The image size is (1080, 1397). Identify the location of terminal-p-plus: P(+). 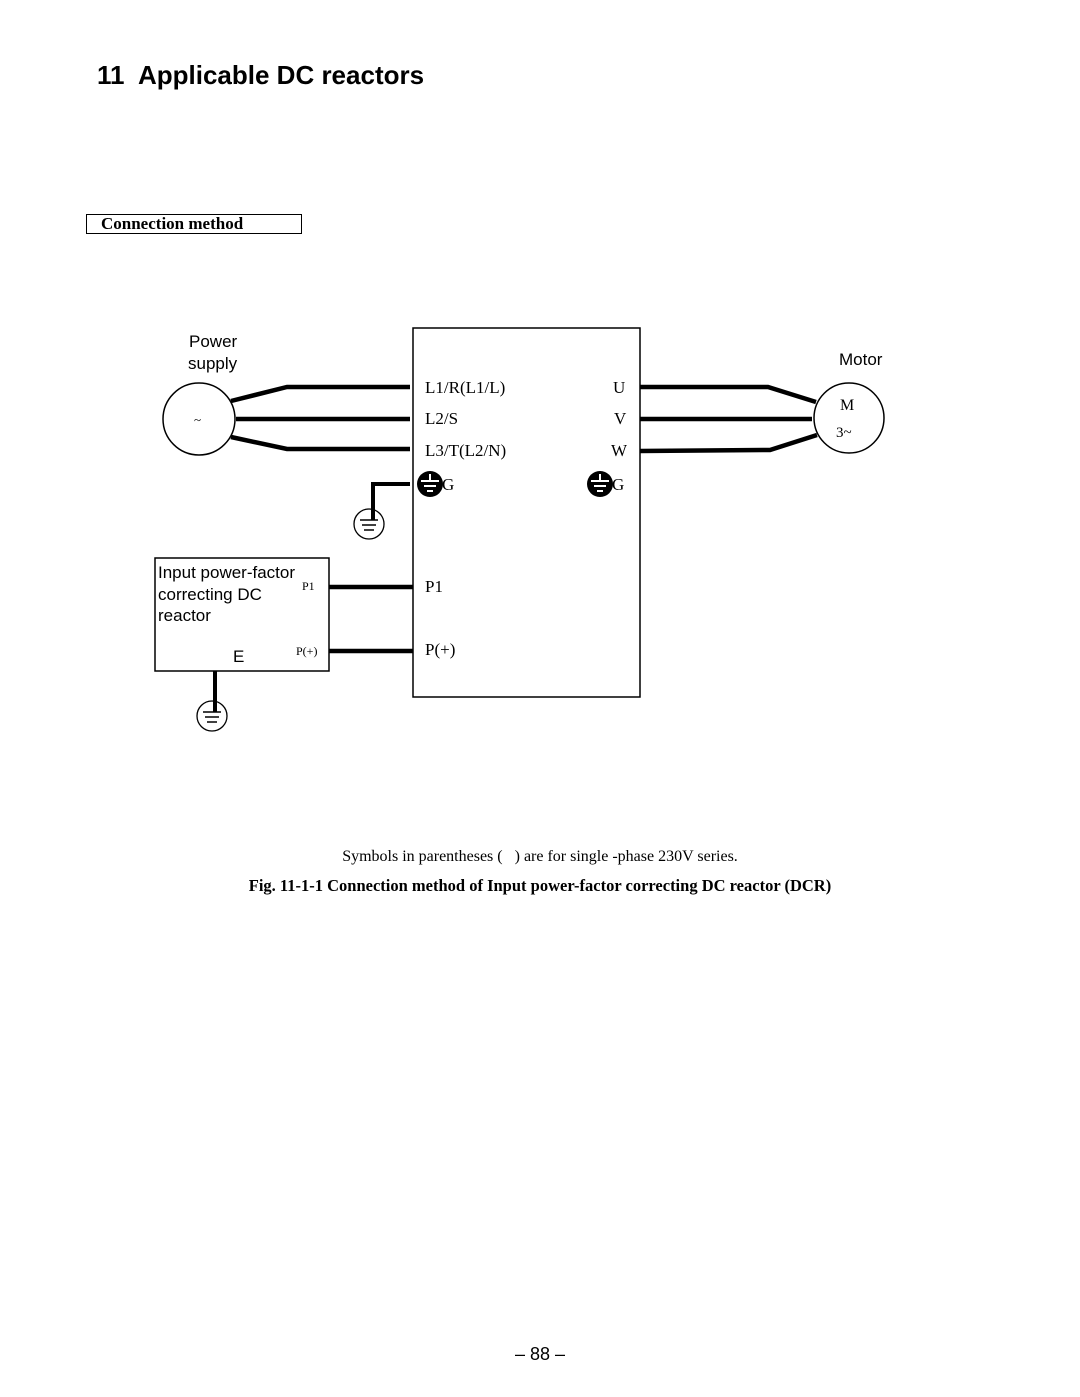
(440, 649).